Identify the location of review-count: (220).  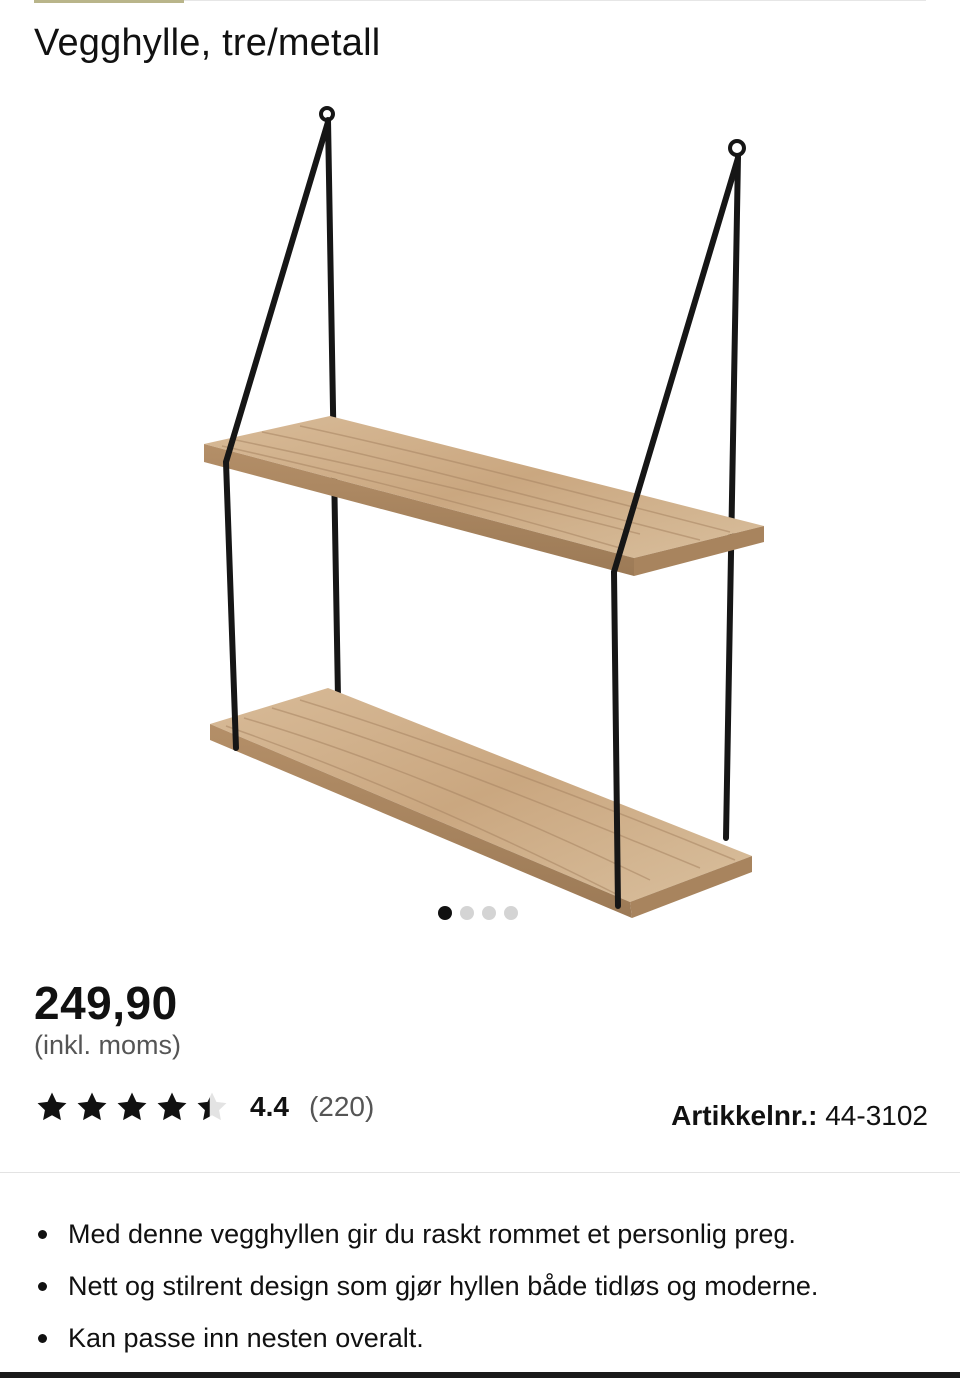
(341, 1106).